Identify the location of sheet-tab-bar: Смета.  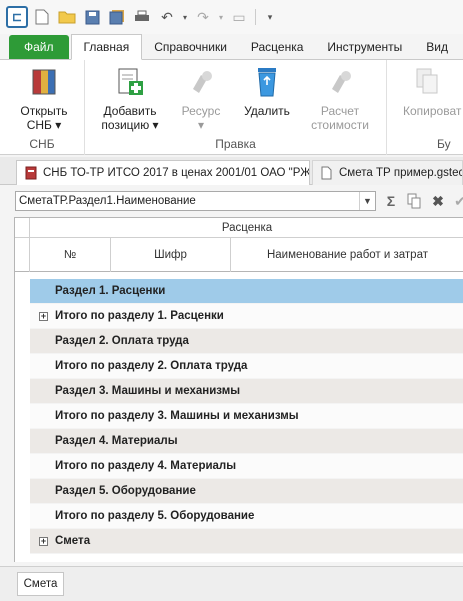
(231, 583).